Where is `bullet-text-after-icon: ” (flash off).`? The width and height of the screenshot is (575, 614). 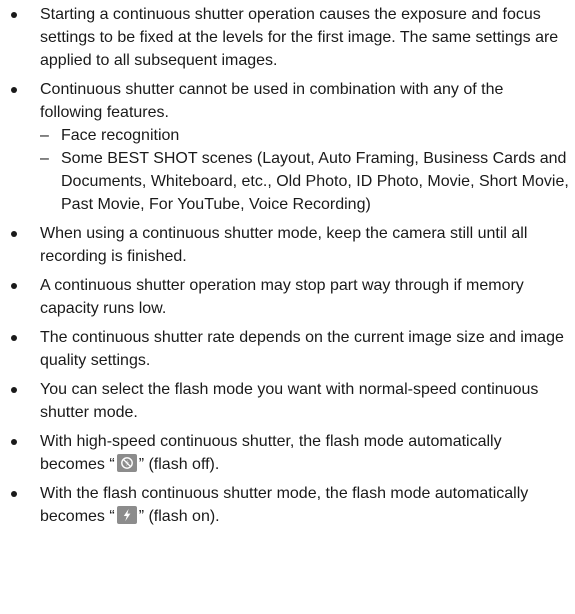
bullet-text-after-icon: ” (flash off). is located at coordinates (179, 464).